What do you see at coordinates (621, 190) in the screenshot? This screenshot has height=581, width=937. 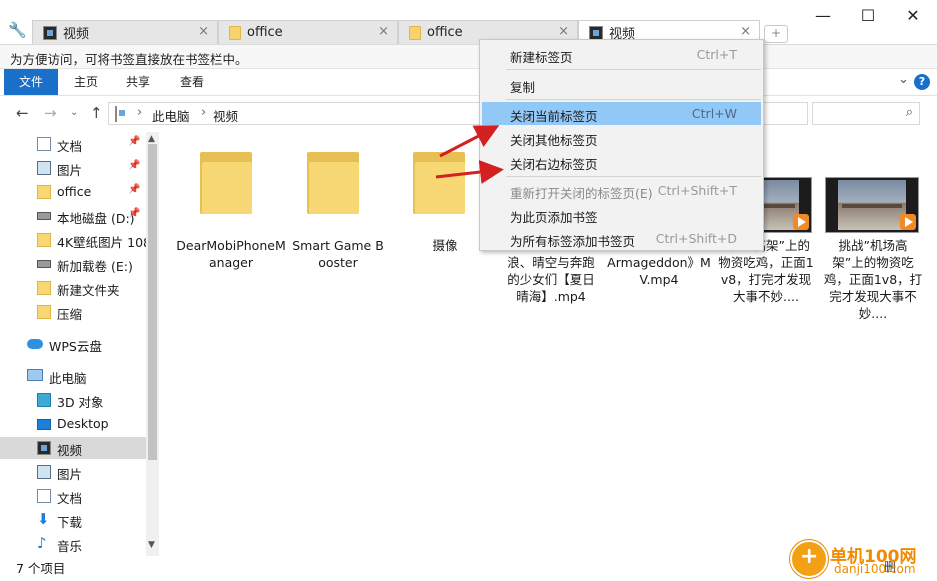 I see `menu-item-reopen-closed-tab: 重新打开关闭的标签页(E) Ctrl+Shift+T` at bounding box center [621, 190].